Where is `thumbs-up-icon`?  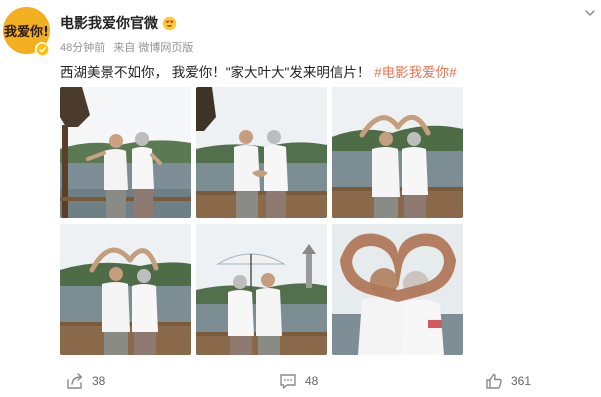
thumbs-up-icon is located at coordinates (494, 381).